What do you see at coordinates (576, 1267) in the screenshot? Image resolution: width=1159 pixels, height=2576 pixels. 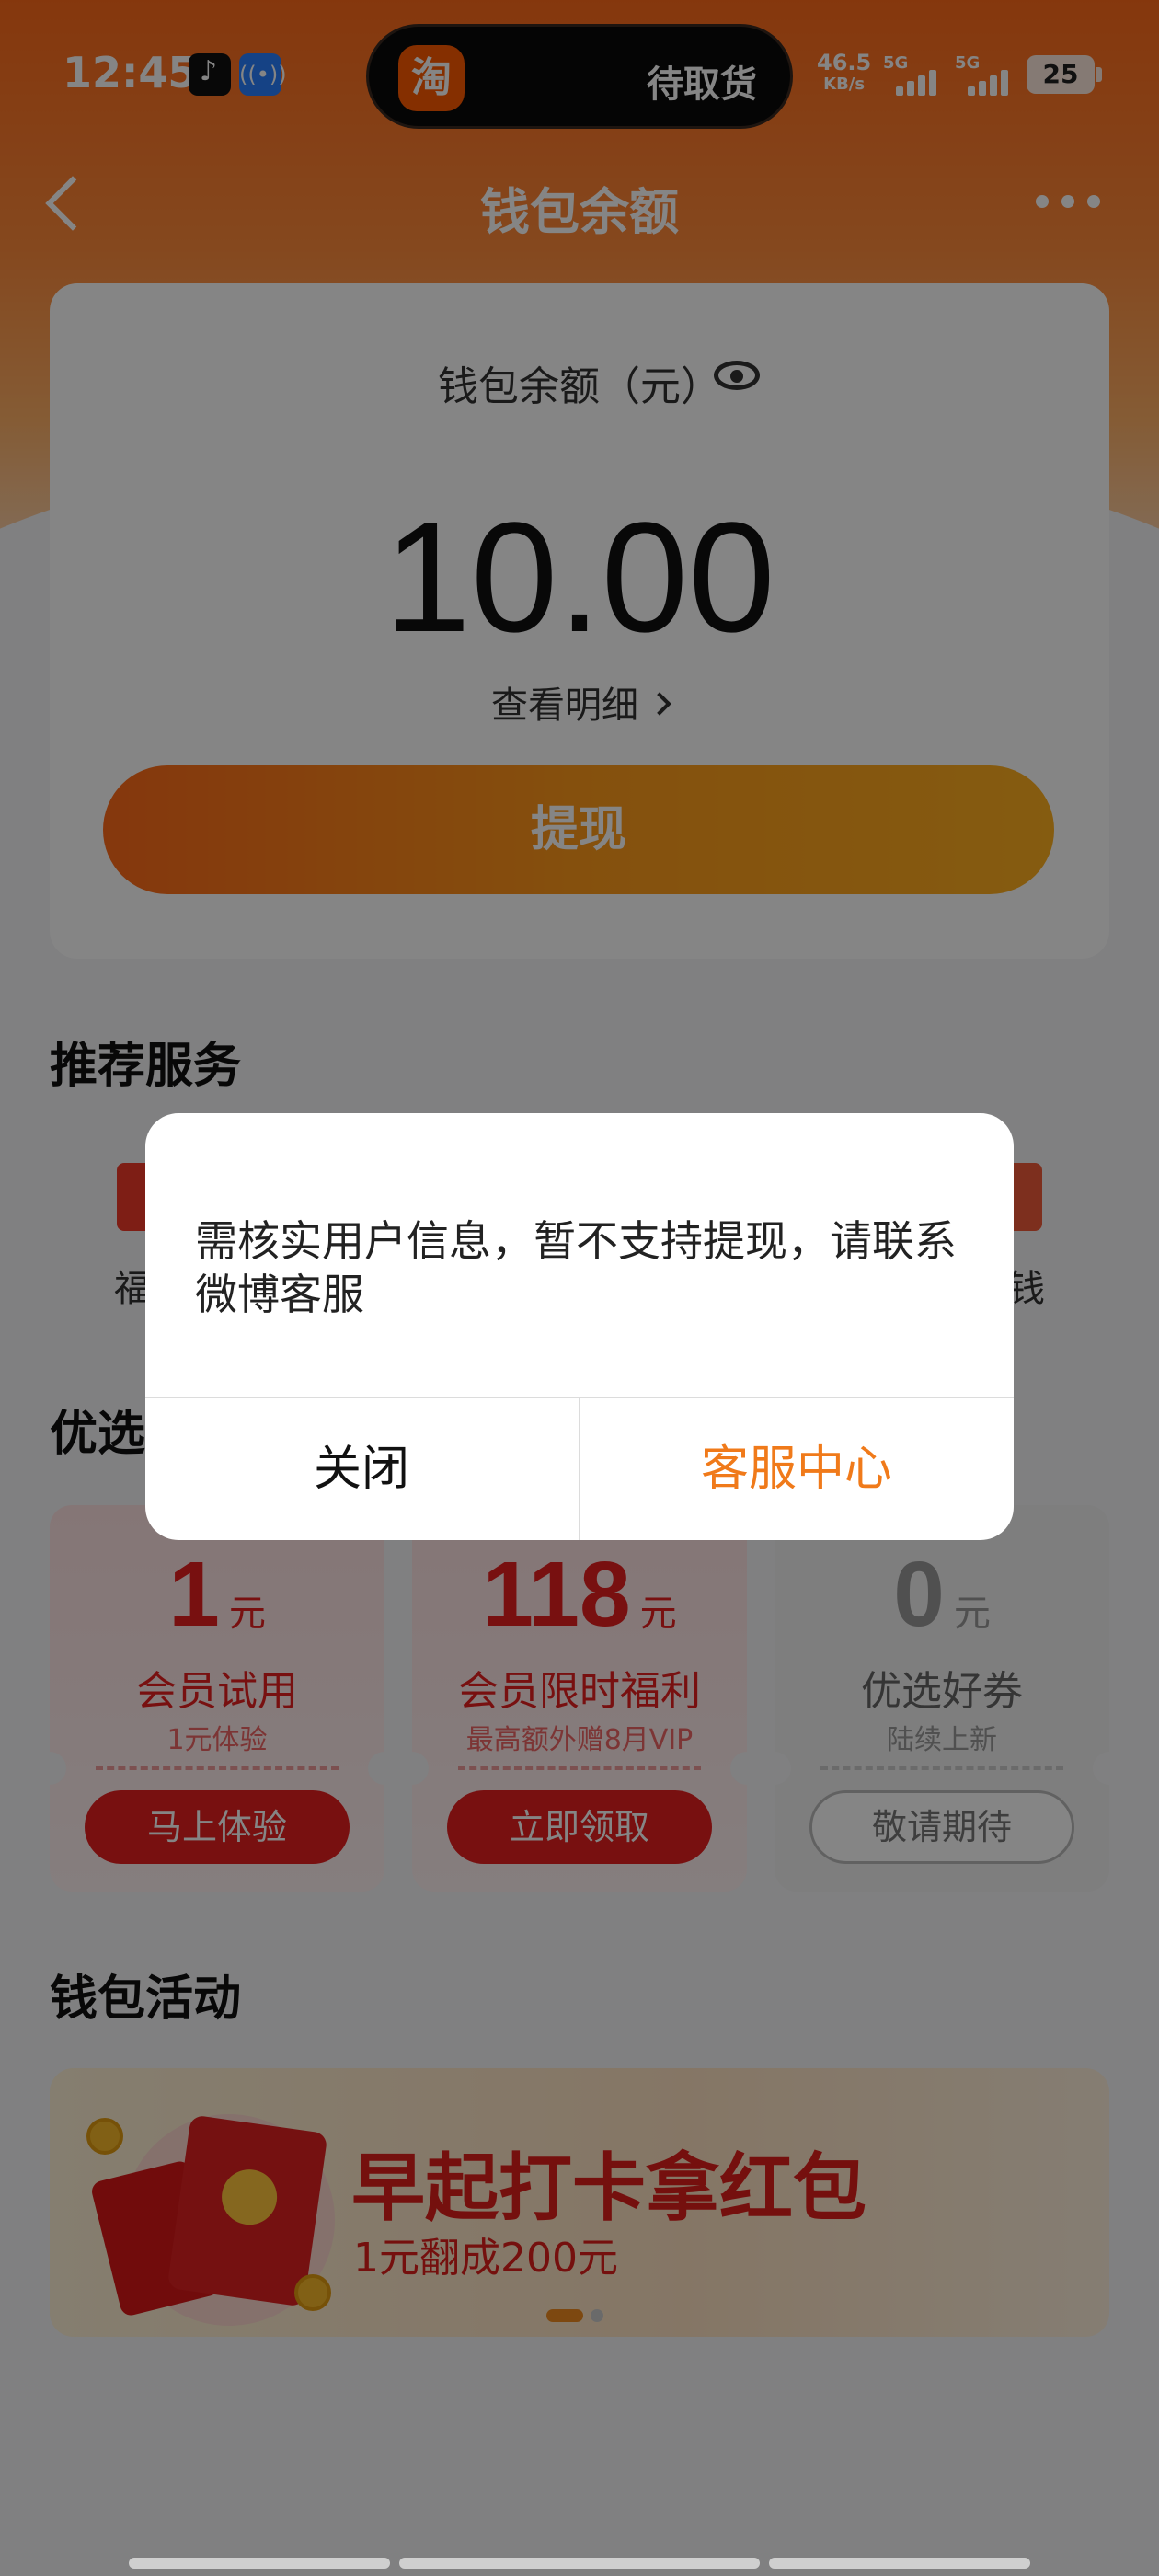 I see `dialog-message: 需核实用户信息，暂不支持提现，请联系微博客服` at bounding box center [576, 1267].